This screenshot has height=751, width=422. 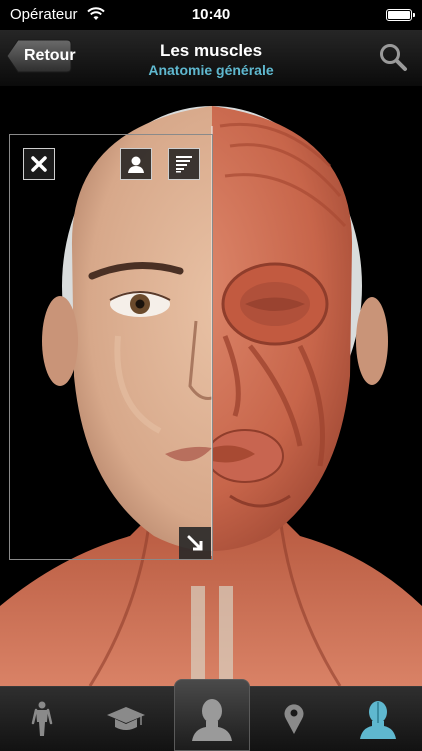 What do you see at coordinates (211, 70) in the screenshot?
I see `page-subtitle: Anatomie générale` at bounding box center [211, 70].